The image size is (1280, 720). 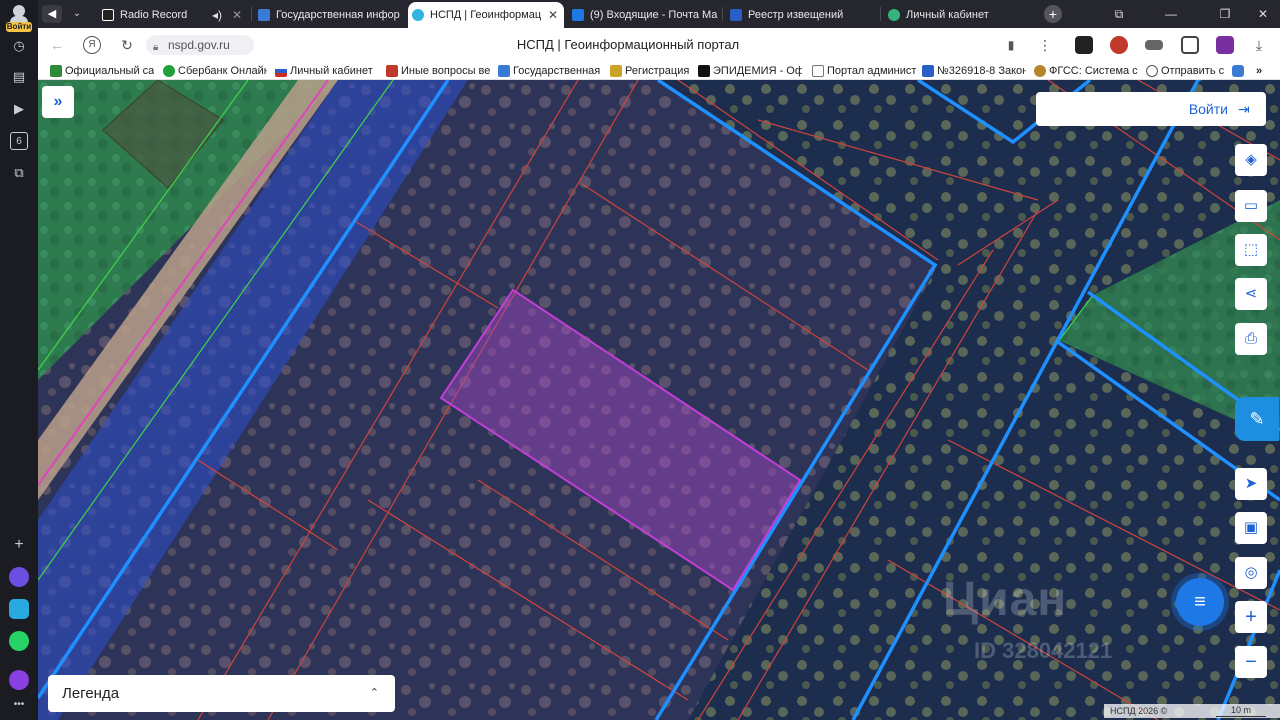 What do you see at coordinates (1084, 45) in the screenshot?
I see `extension-k-icon` at bounding box center [1084, 45].